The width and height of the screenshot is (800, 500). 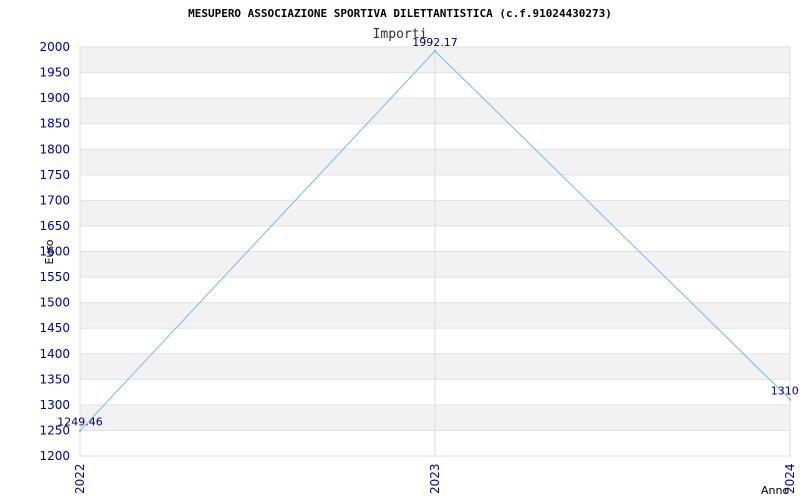 I want to click on data-label: 1310.5, so click(x=785, y=391).